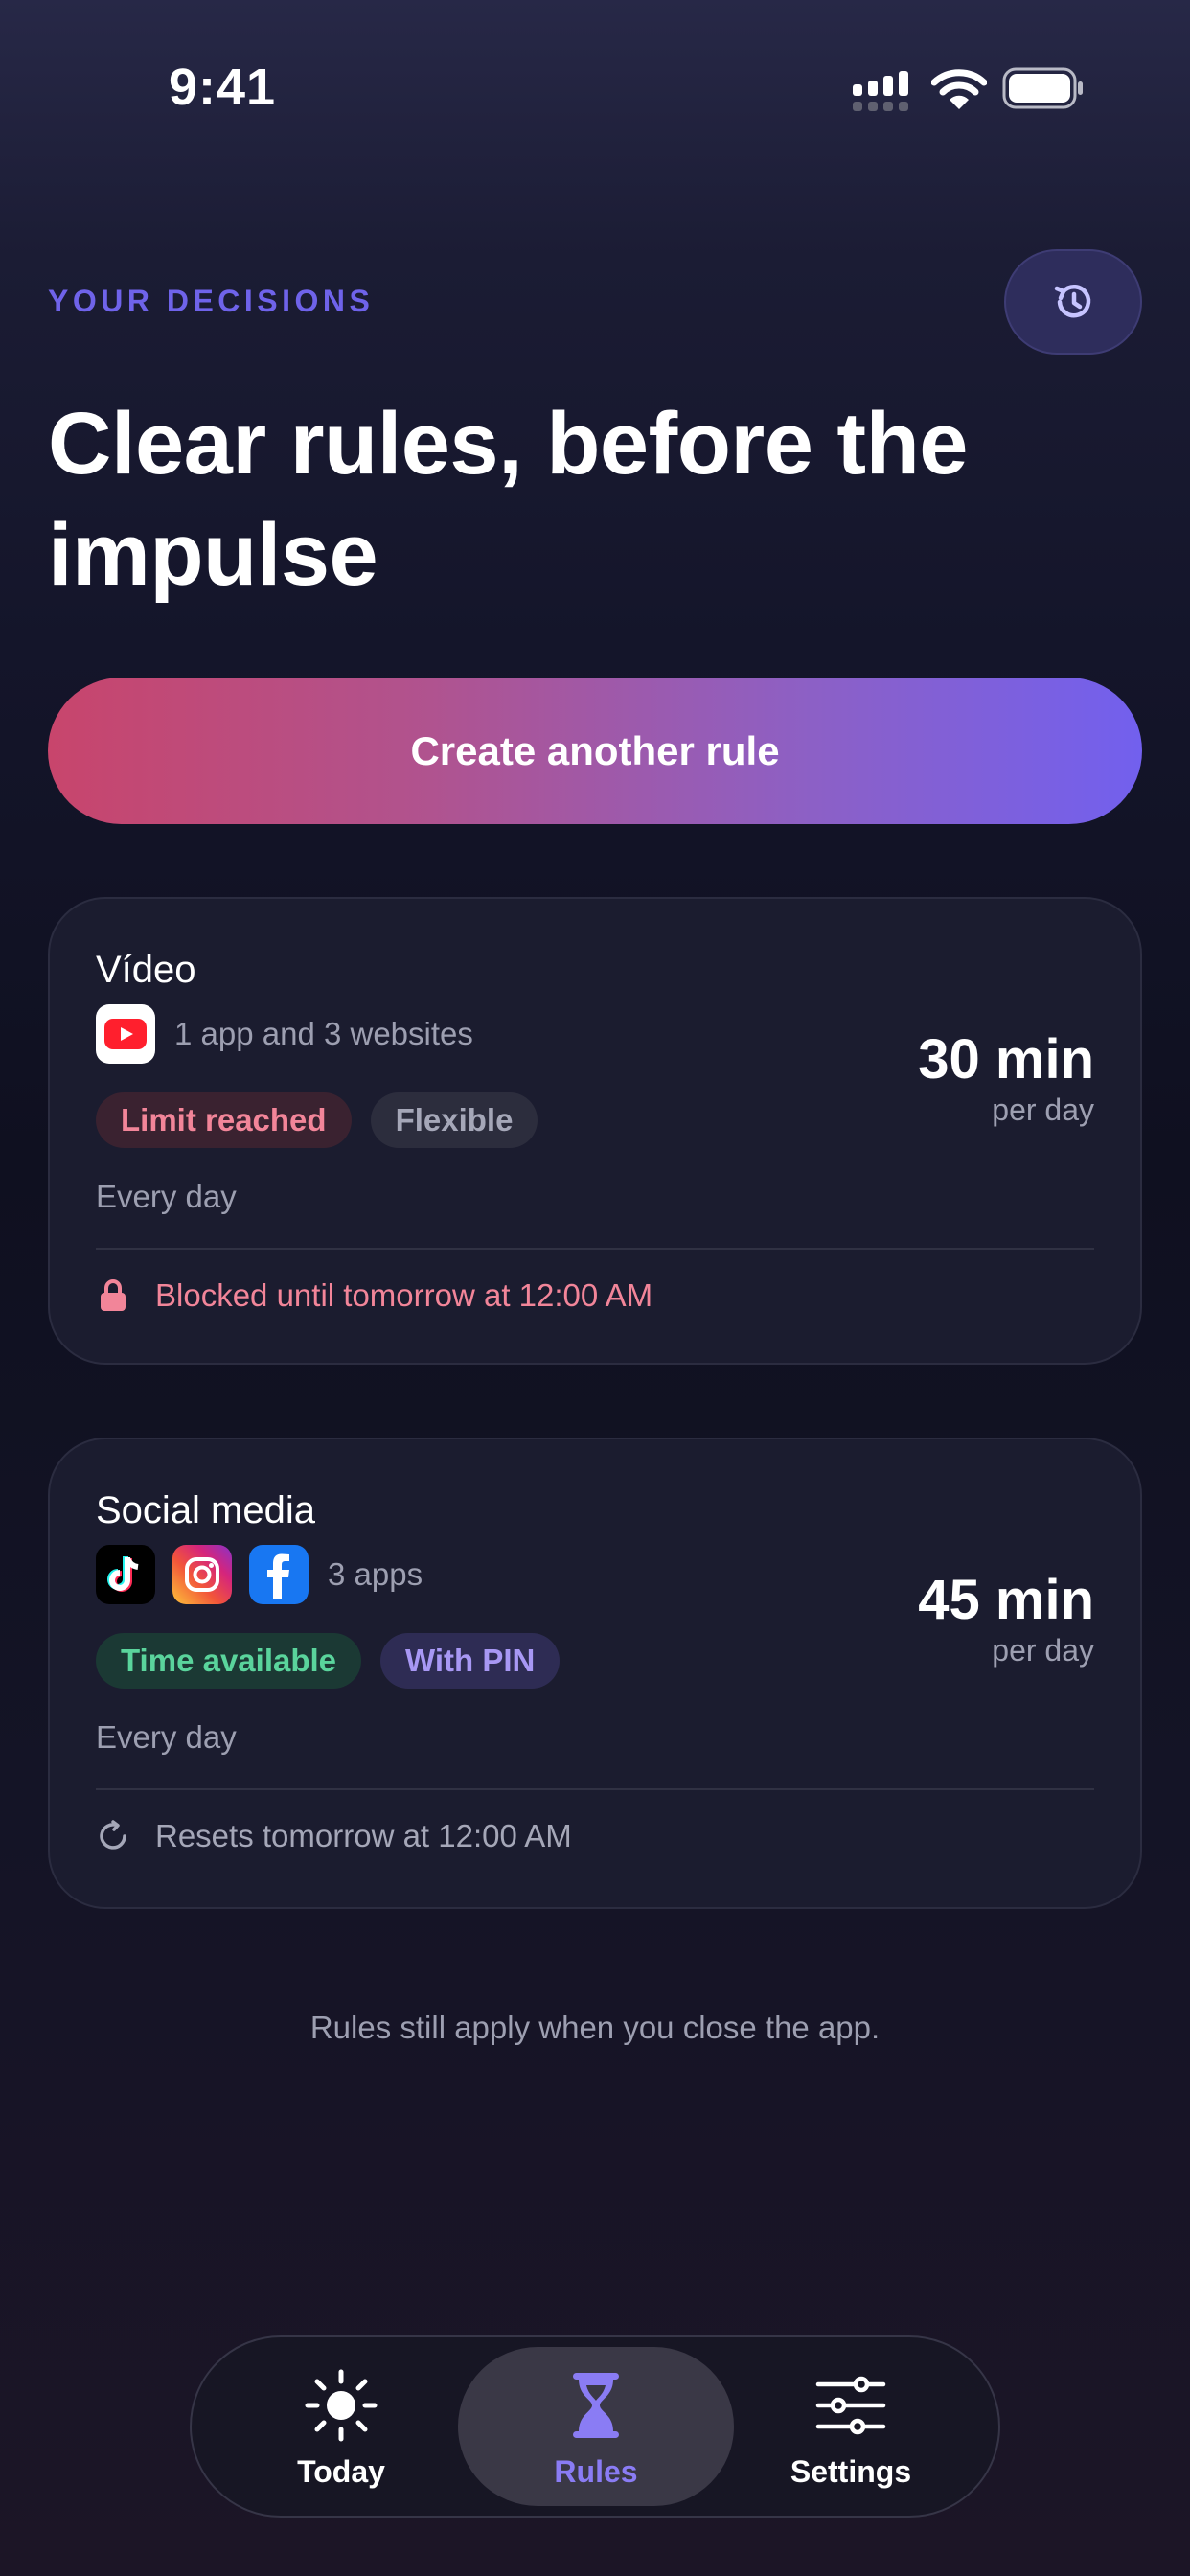  I want to click on sliders-icon, so click(851, 2405).